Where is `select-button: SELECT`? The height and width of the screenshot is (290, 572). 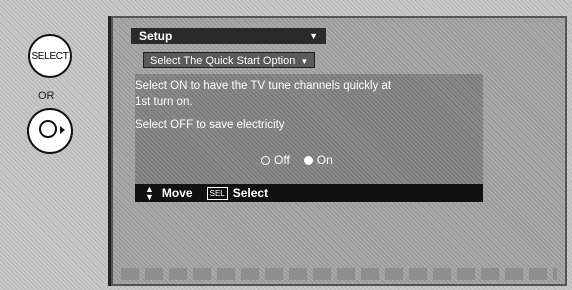 select-button: SELECT is located at coordinates (50, 56).